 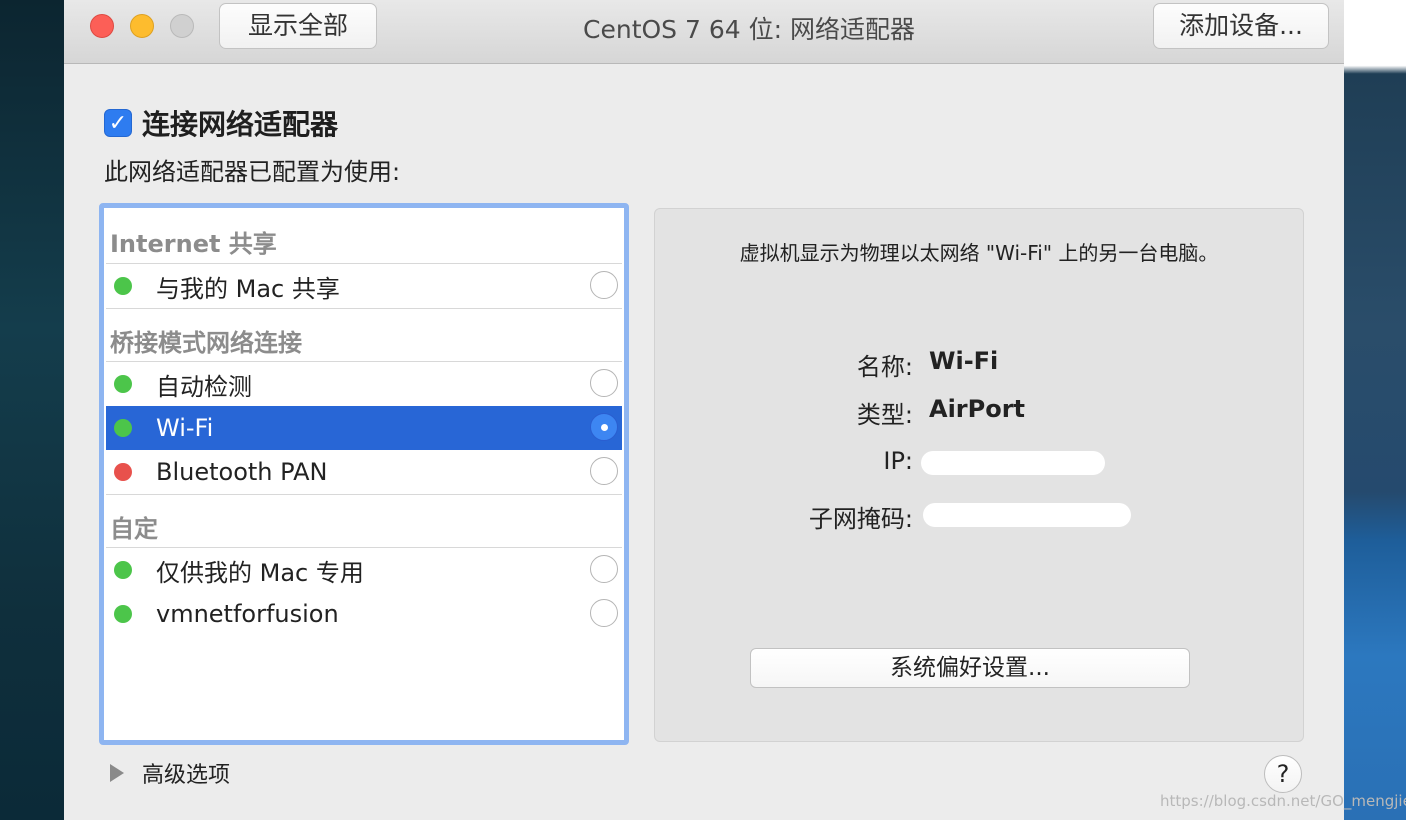 I want to click on ip-redaction, so click(x=1013, y=463).